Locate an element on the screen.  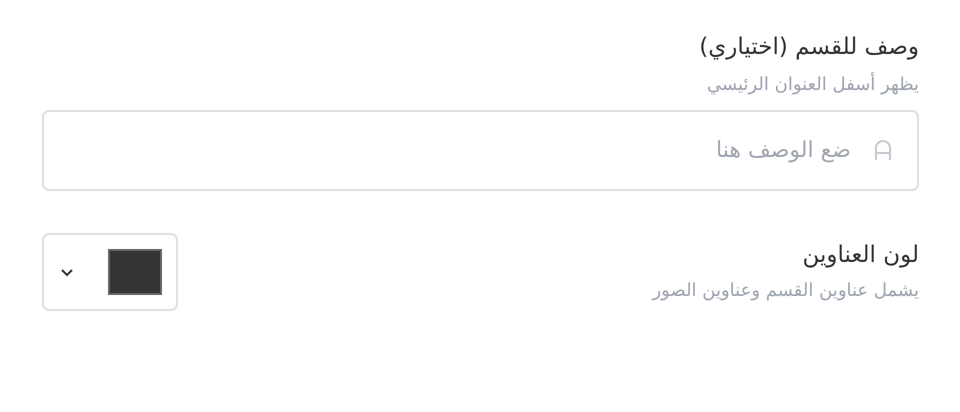
chevron-down-icon is located at coordinates (67, 272).